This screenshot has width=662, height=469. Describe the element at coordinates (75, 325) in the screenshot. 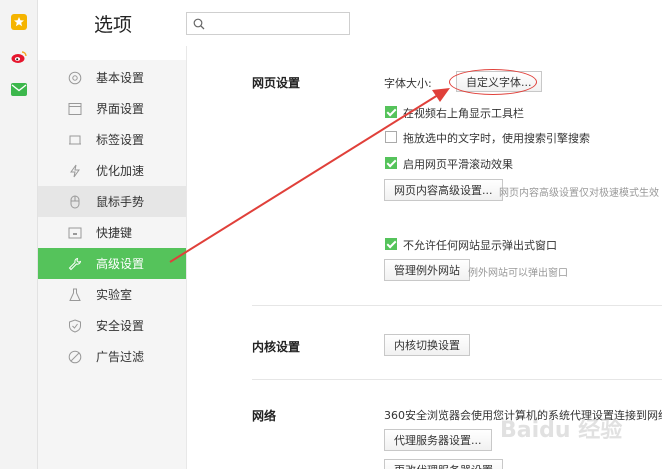

I see `shield-icon` at that location.